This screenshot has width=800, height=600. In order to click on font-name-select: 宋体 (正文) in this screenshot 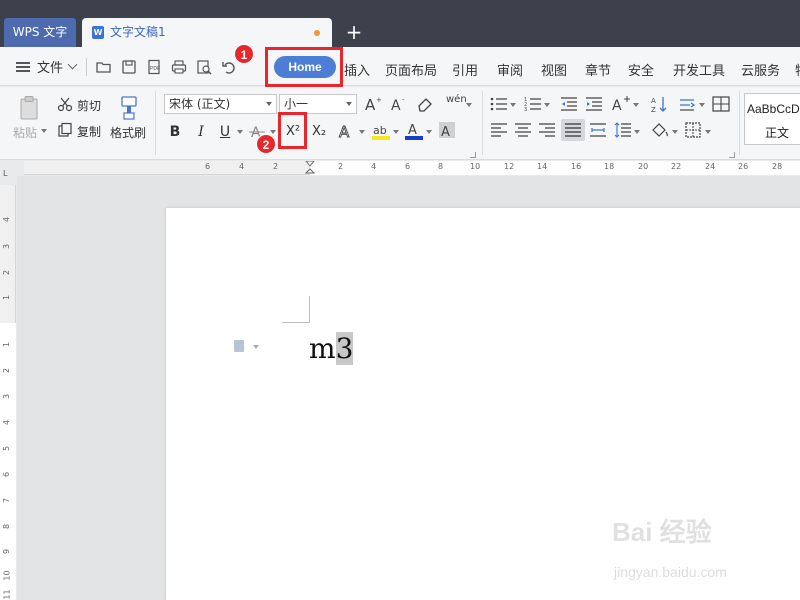, I will do `click(220, 104)`.